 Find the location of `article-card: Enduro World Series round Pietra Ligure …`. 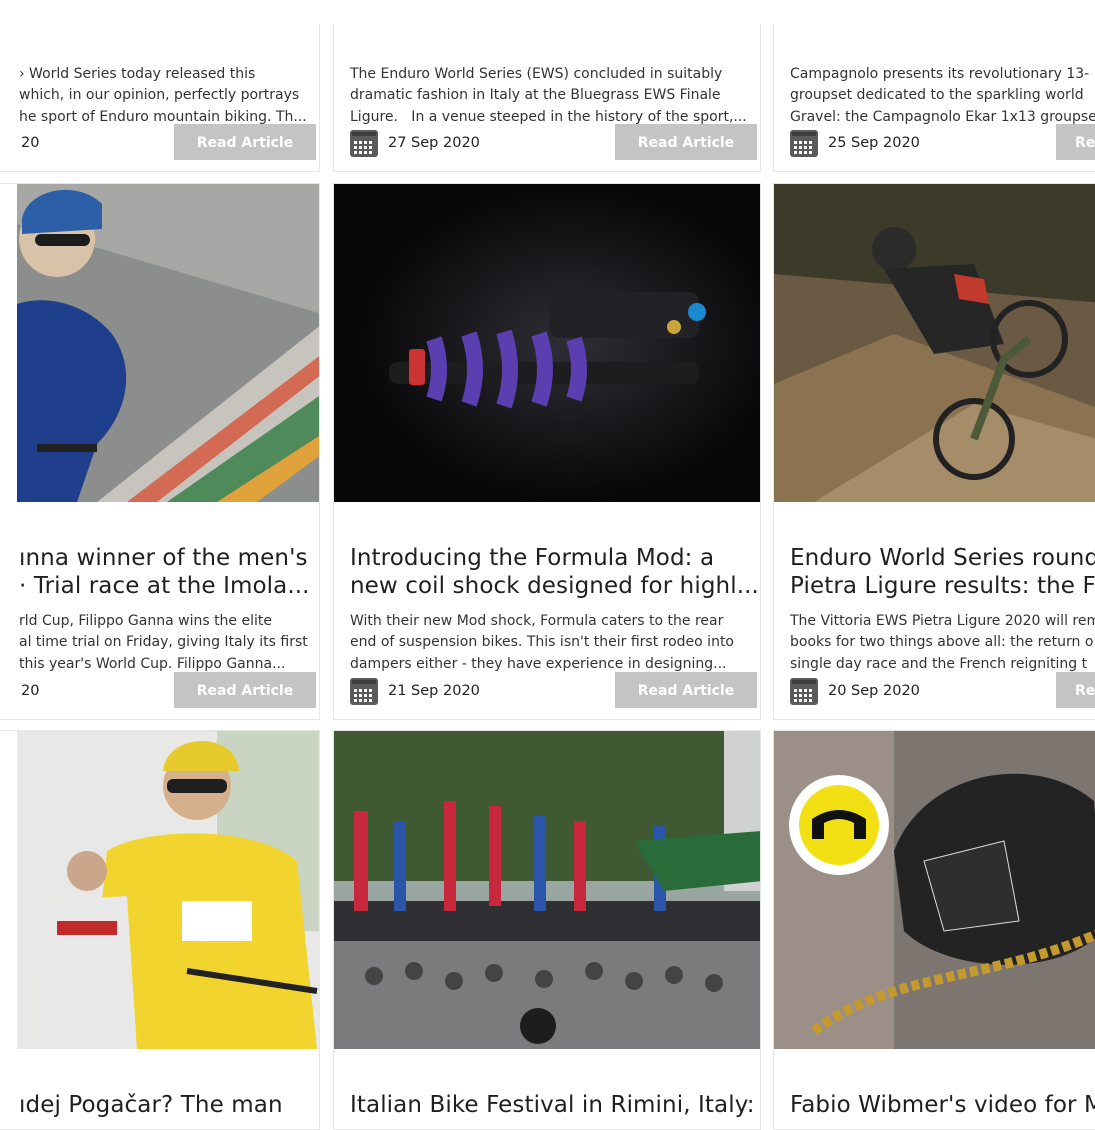

article-card: Enduro World Series round Pietra Ligure … is located at coordinates (934, 451).